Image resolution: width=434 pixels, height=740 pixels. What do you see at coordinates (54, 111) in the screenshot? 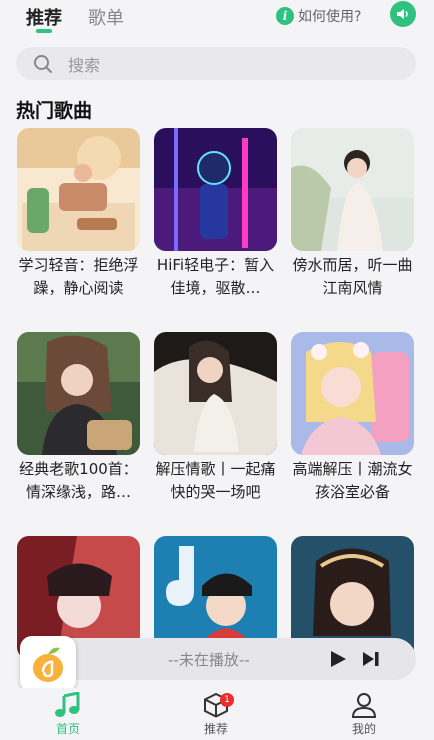
I see `section-title: 热门歌曲` at bounding box center [54, 111].